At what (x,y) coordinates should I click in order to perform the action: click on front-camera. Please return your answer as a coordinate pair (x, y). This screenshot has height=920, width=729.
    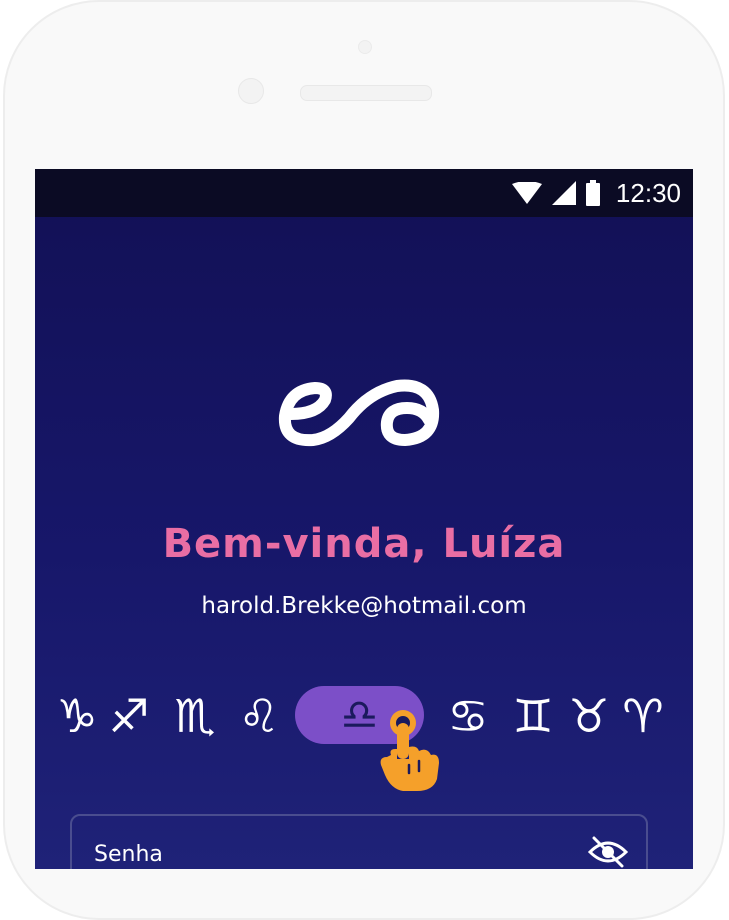
    Looking at the image, I should click on (251, 91).